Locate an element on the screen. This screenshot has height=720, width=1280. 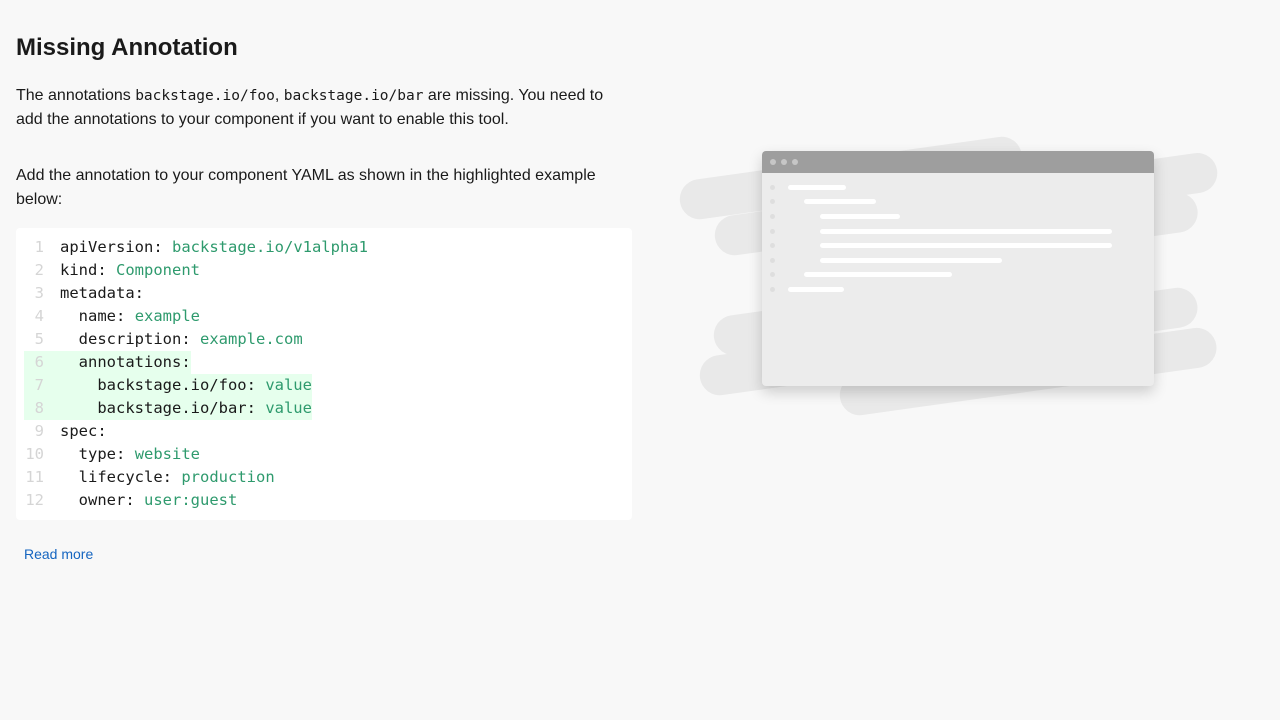
line-number: 9 is located at coordinates (39, 431).